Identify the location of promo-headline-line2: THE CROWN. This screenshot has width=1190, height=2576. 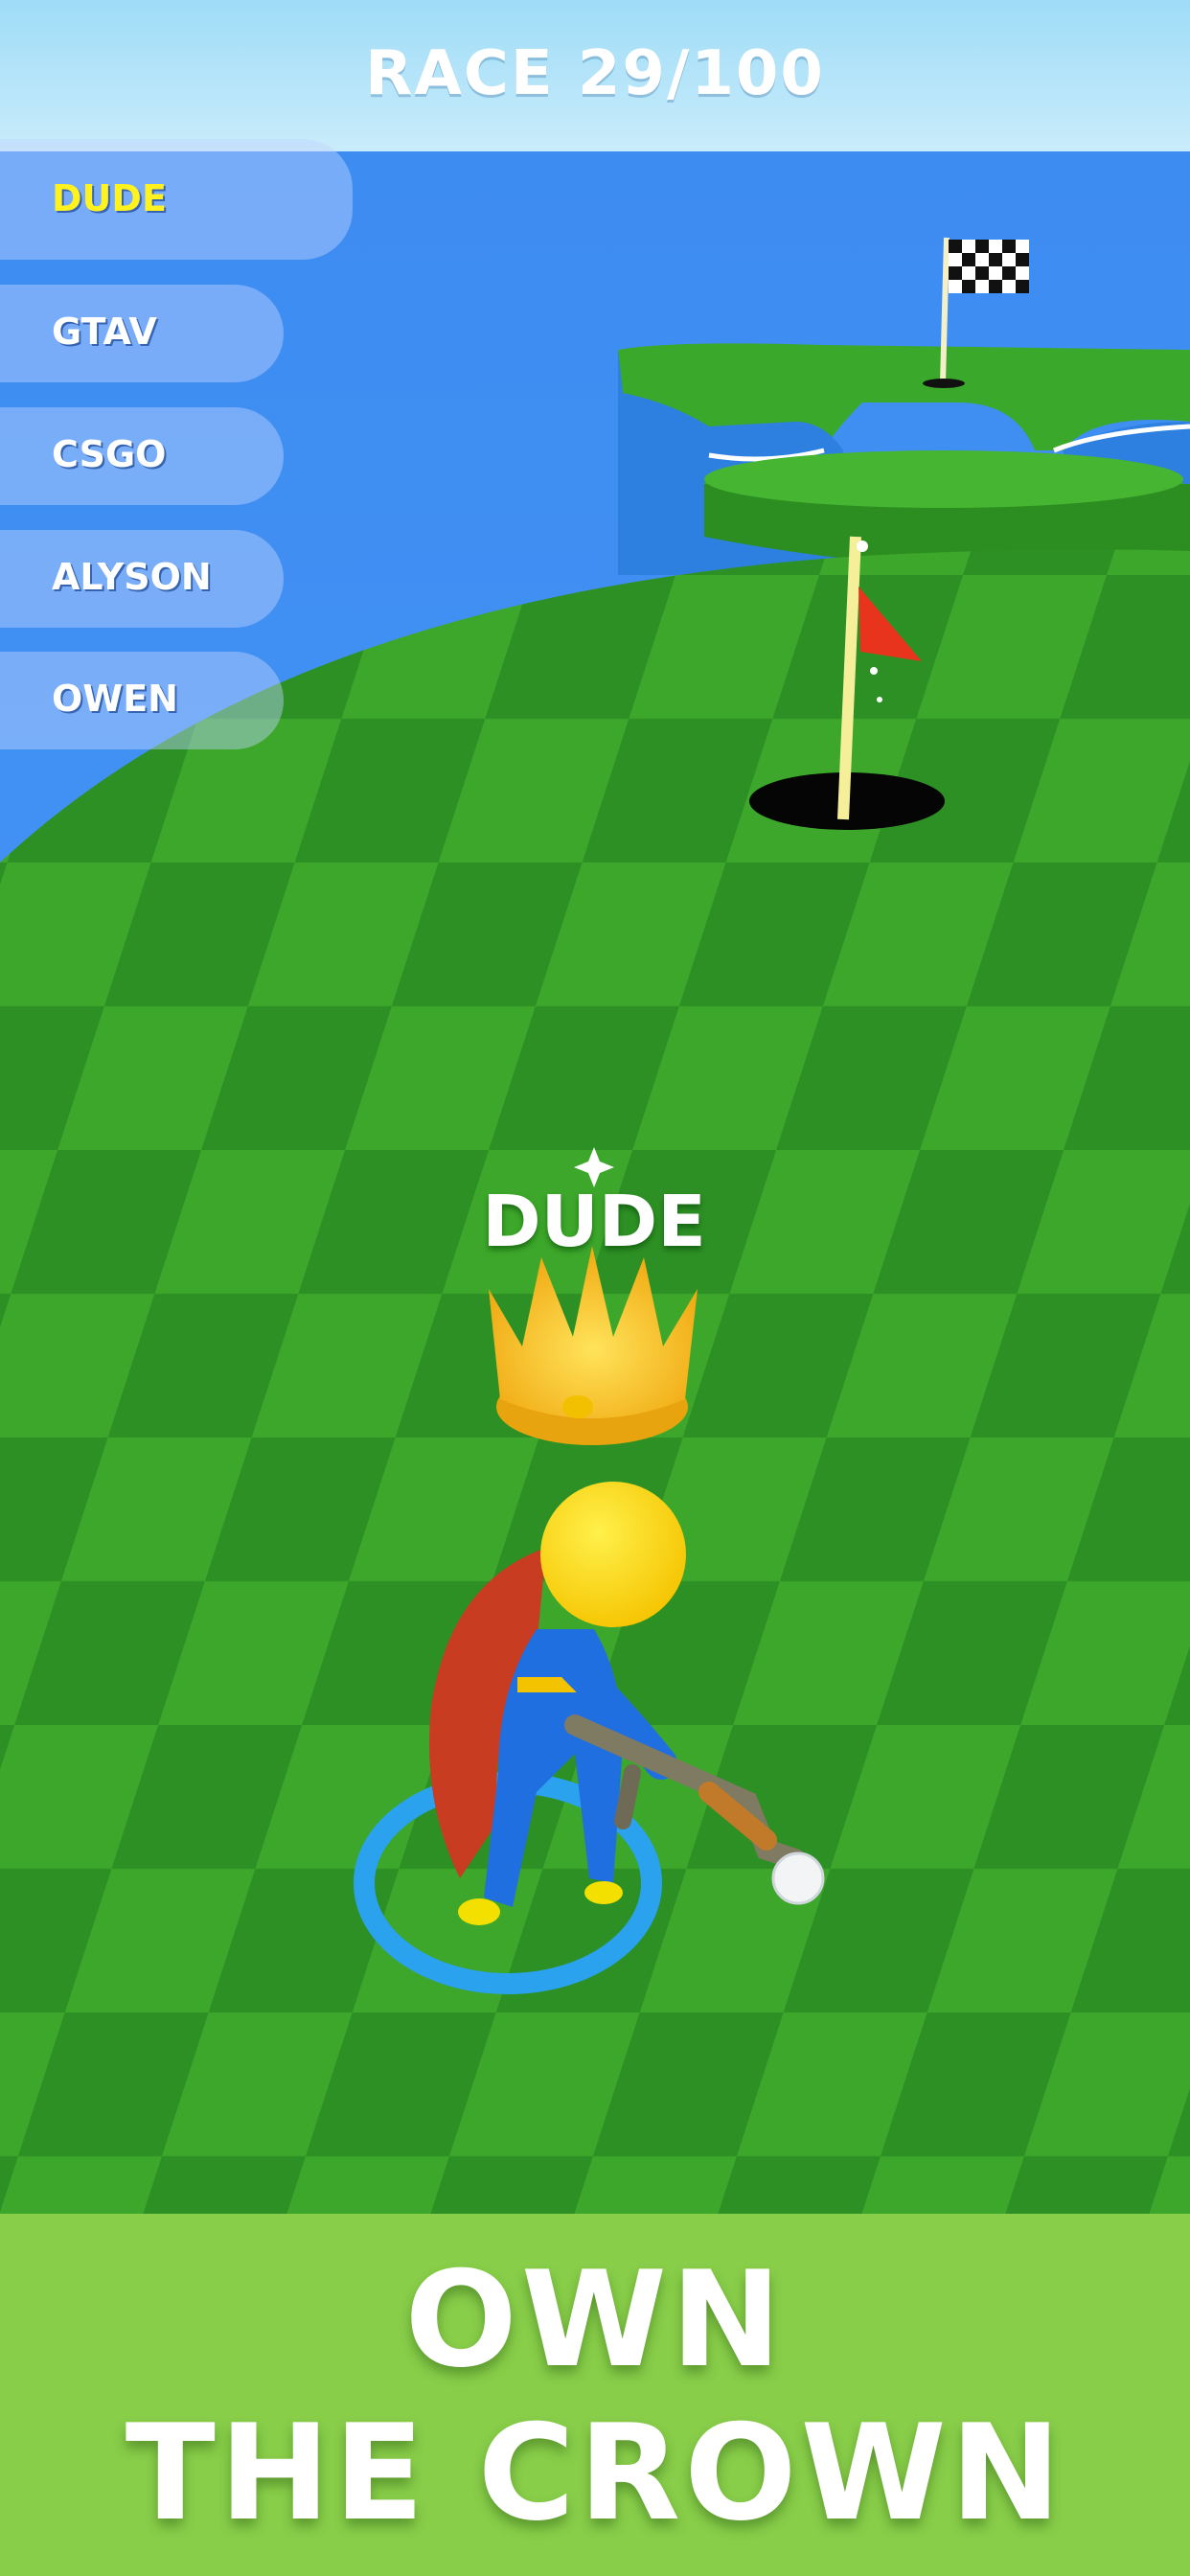
(595, 2473).